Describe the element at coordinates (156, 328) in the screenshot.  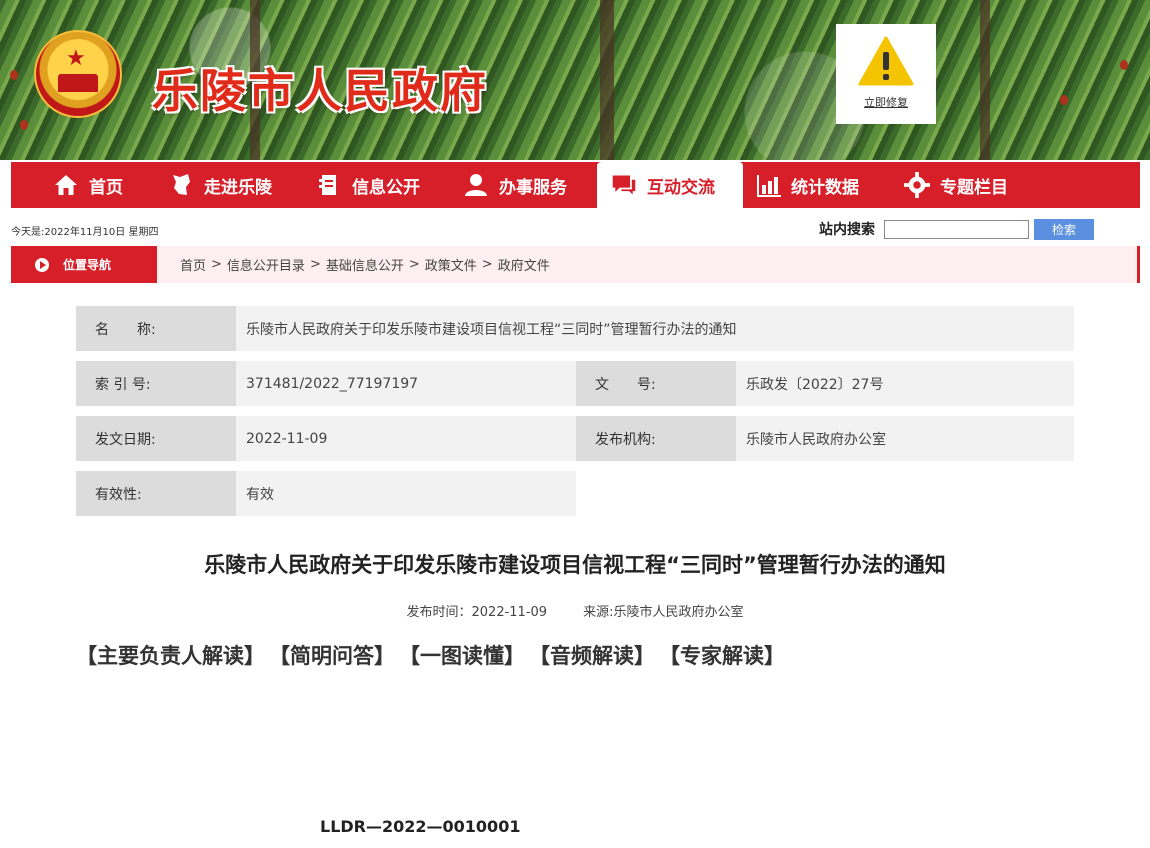
I see `meta-label: 名 称:` at that location.